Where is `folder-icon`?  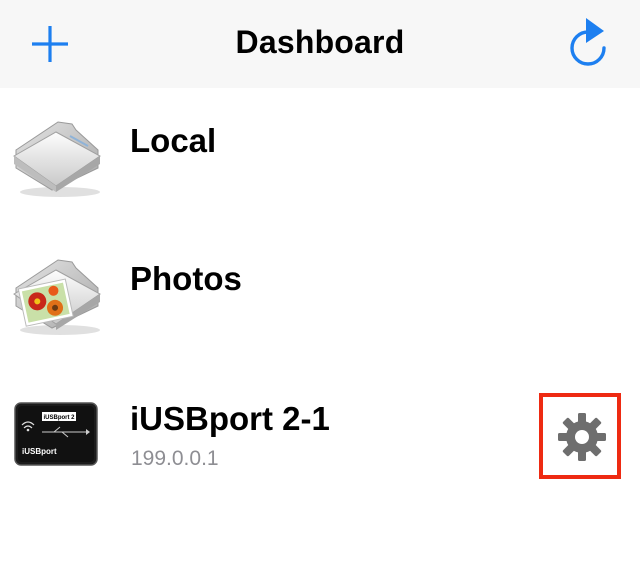
folder-icon is located at coordinates (57, 155).